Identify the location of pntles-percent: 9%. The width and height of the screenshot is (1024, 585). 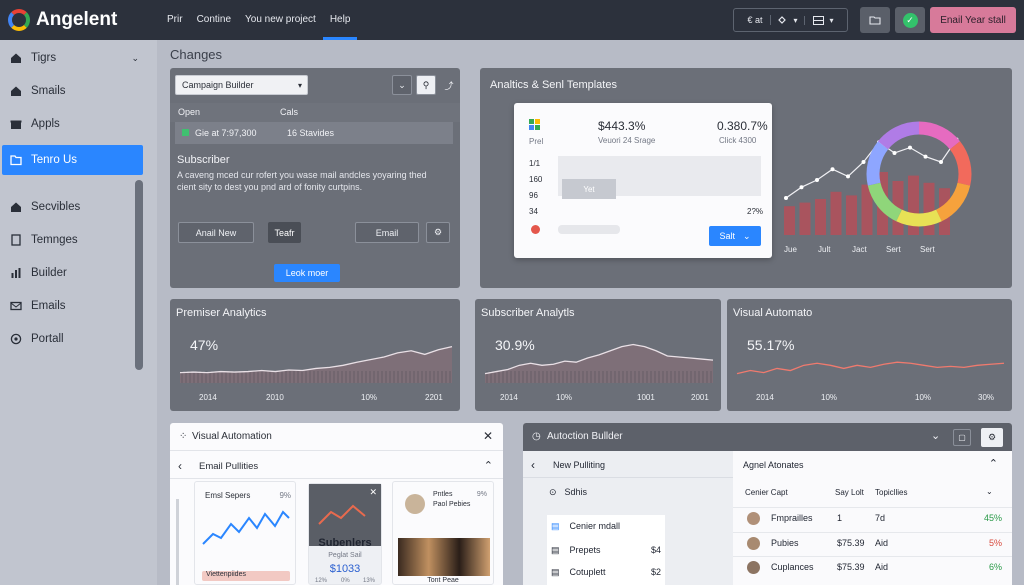
(481, 494).